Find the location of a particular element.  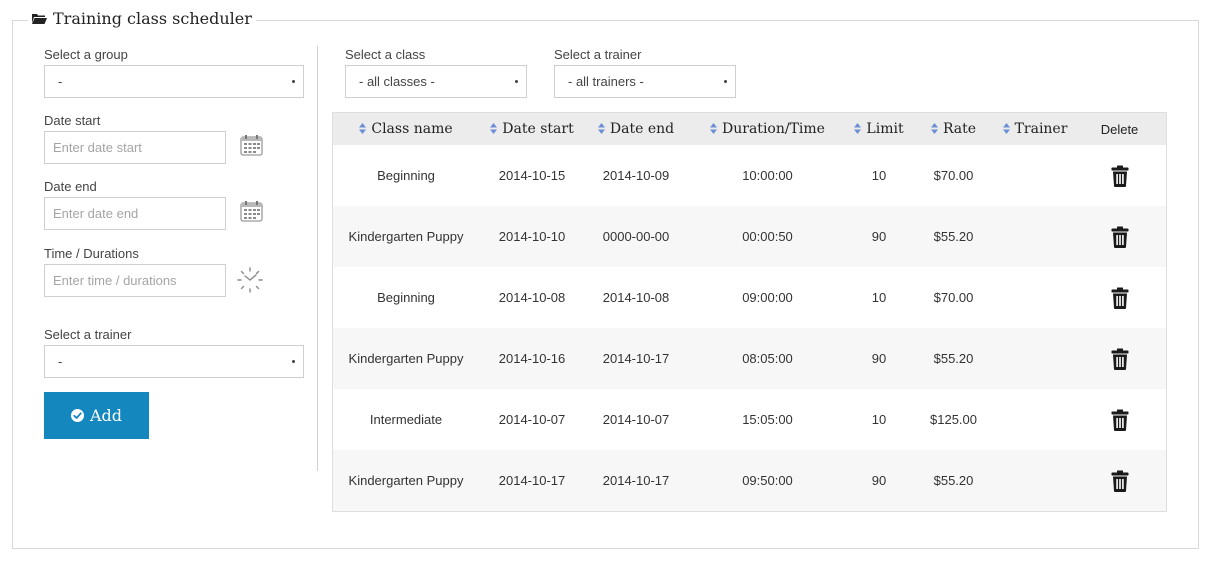

scheduler-legend: Training class scheduler is located at coordinates (142, 18).